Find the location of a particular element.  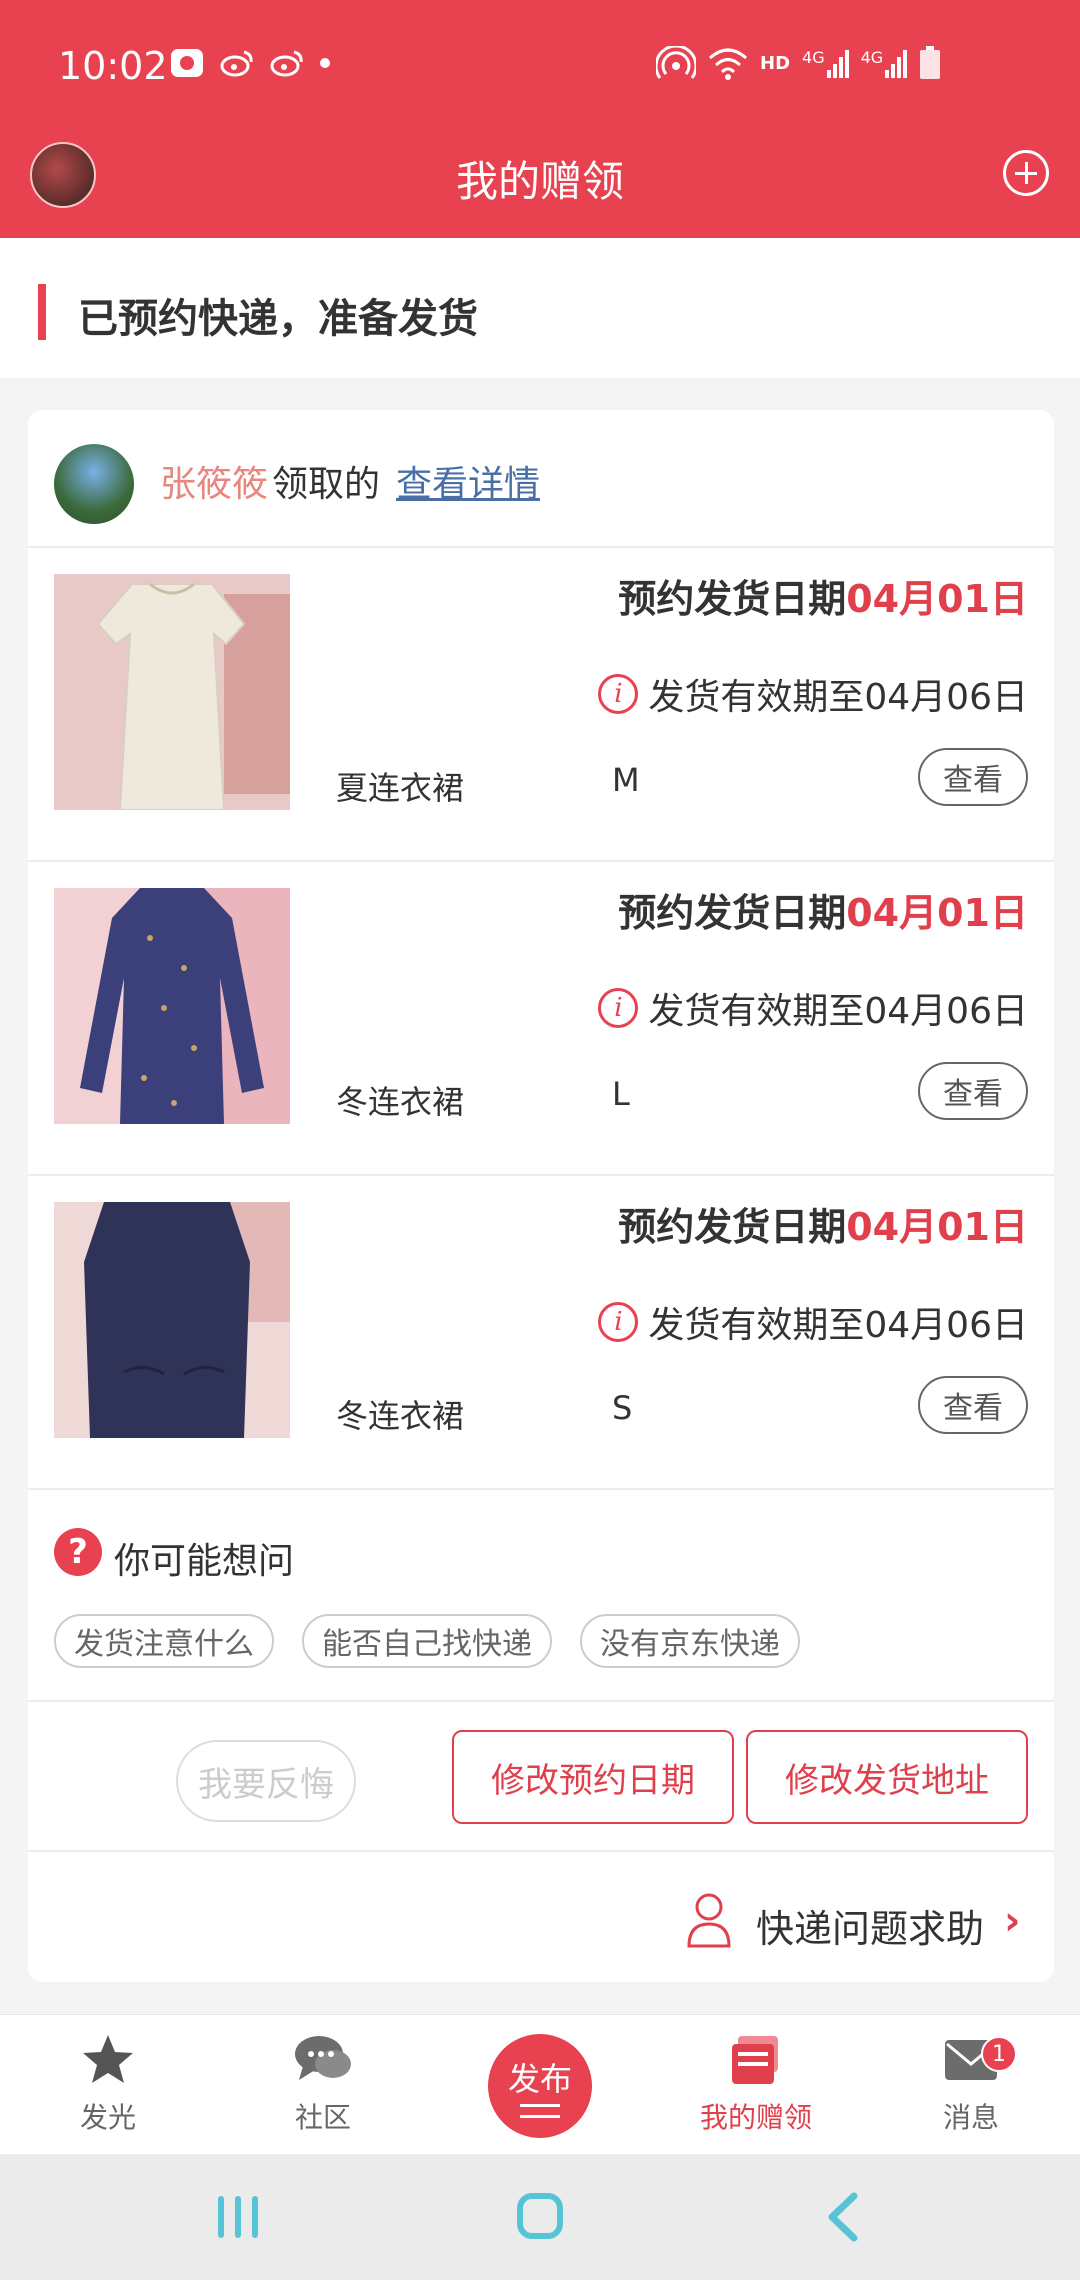

receiver-name: 张筱筱 is located at coordinates (214, 481).